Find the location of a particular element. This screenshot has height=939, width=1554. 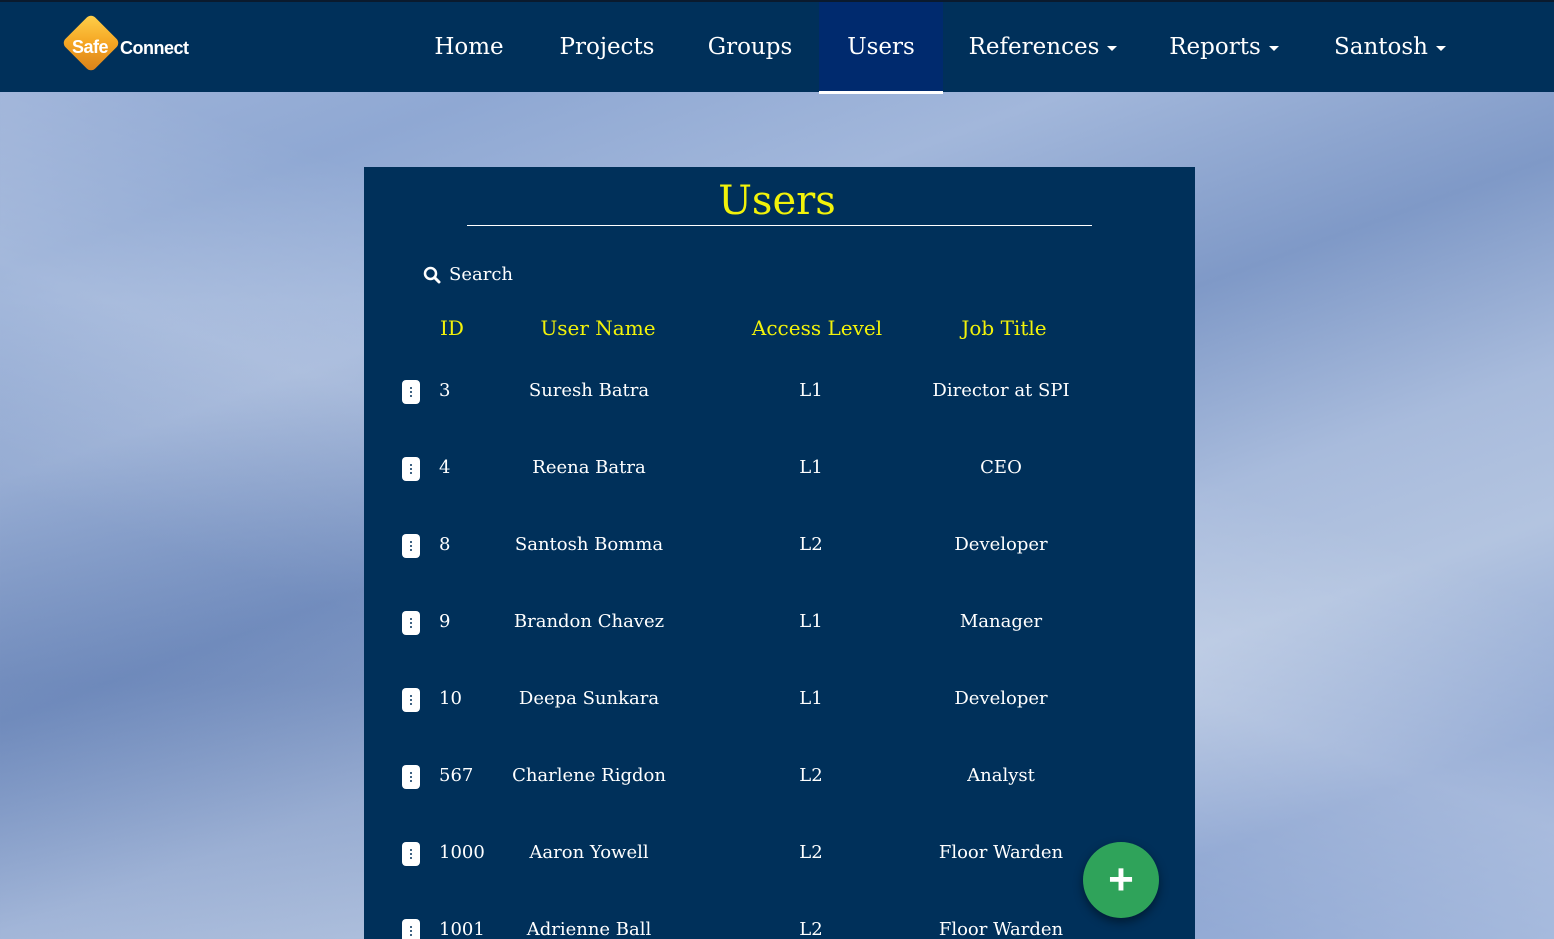

cell-user-name: Brandon Chavez is located at coordinates (589, 621).